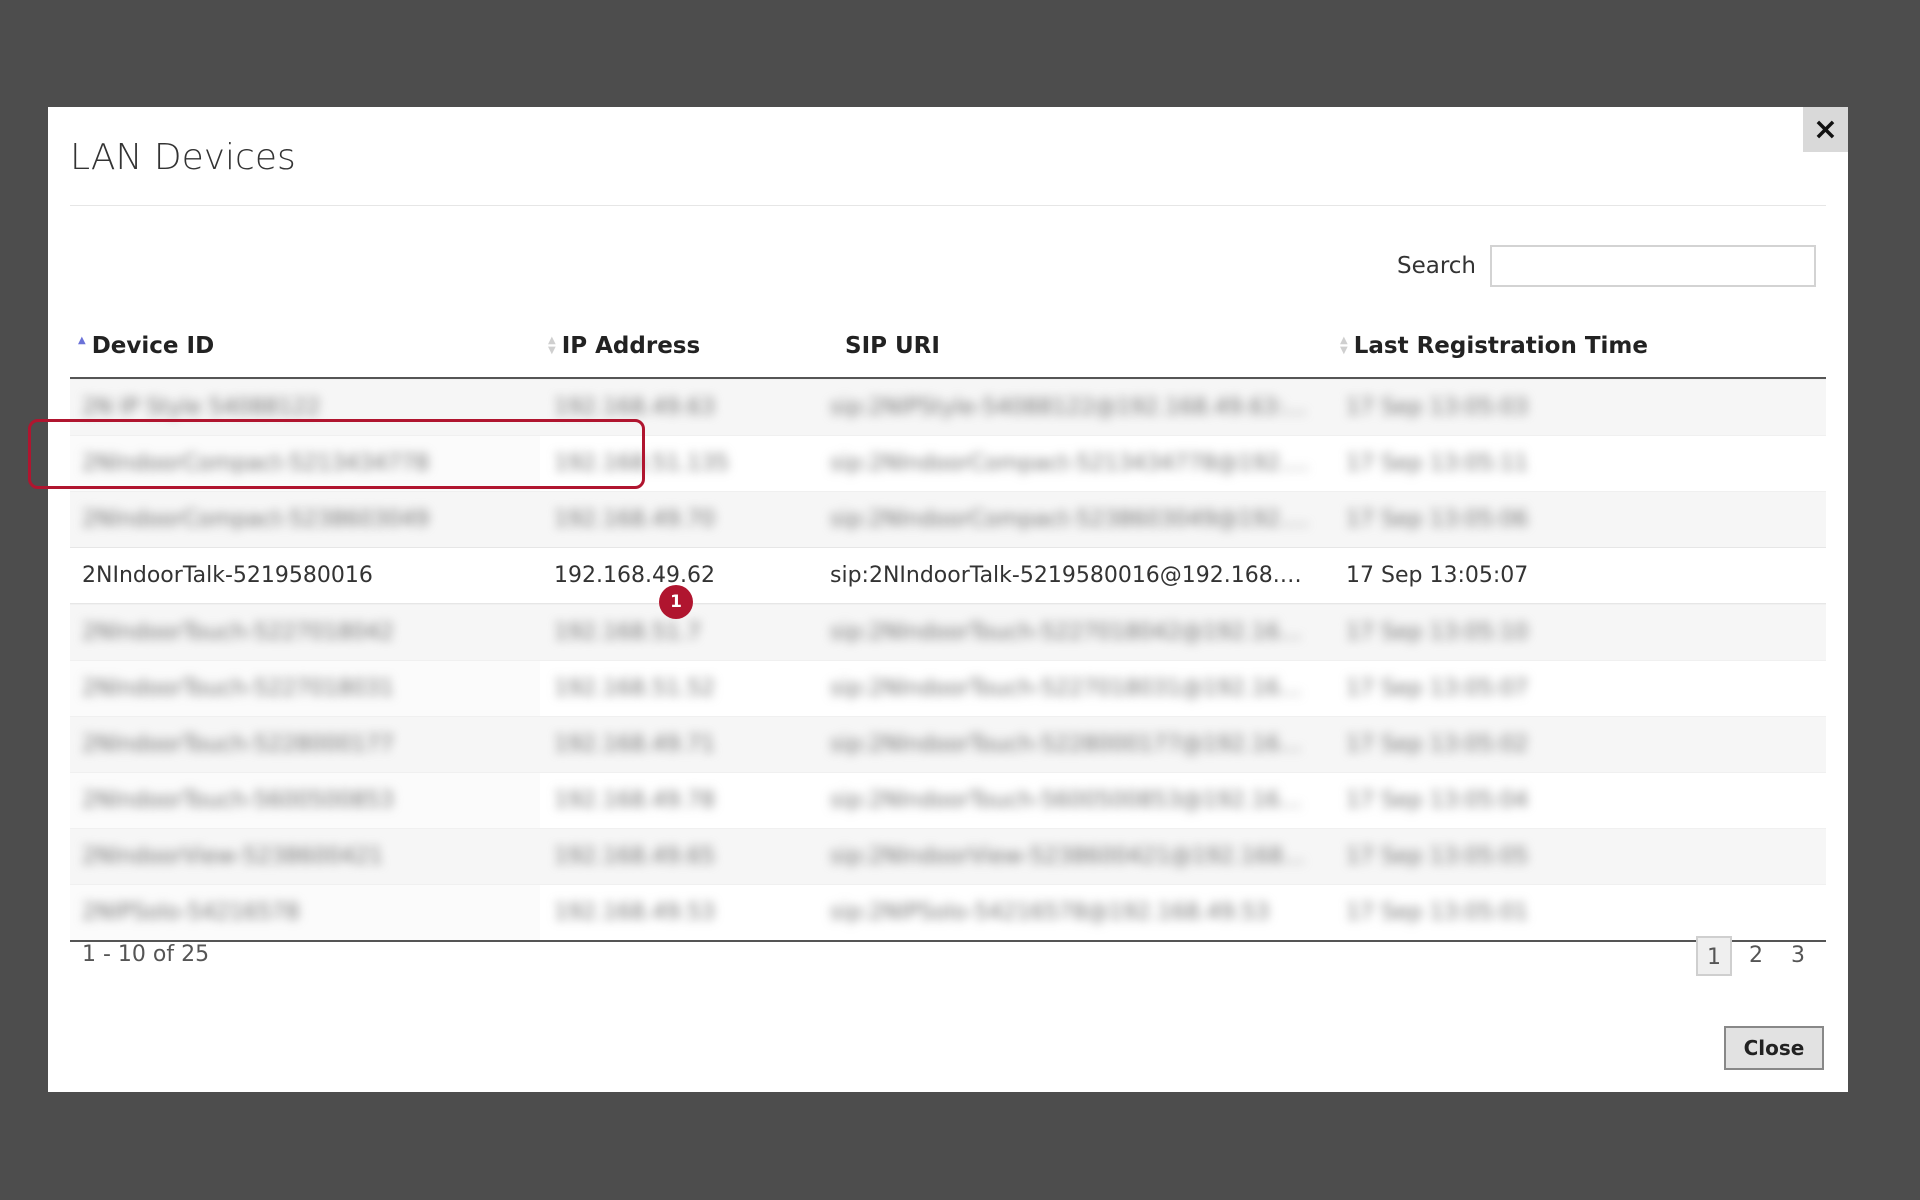 The height and width of the screenshot is (1200, 1920). What do you see at coordinates (1500, 346) in the screenshot?
I see `column-label: Last Registration Time` at bounding box center [1500, 346].